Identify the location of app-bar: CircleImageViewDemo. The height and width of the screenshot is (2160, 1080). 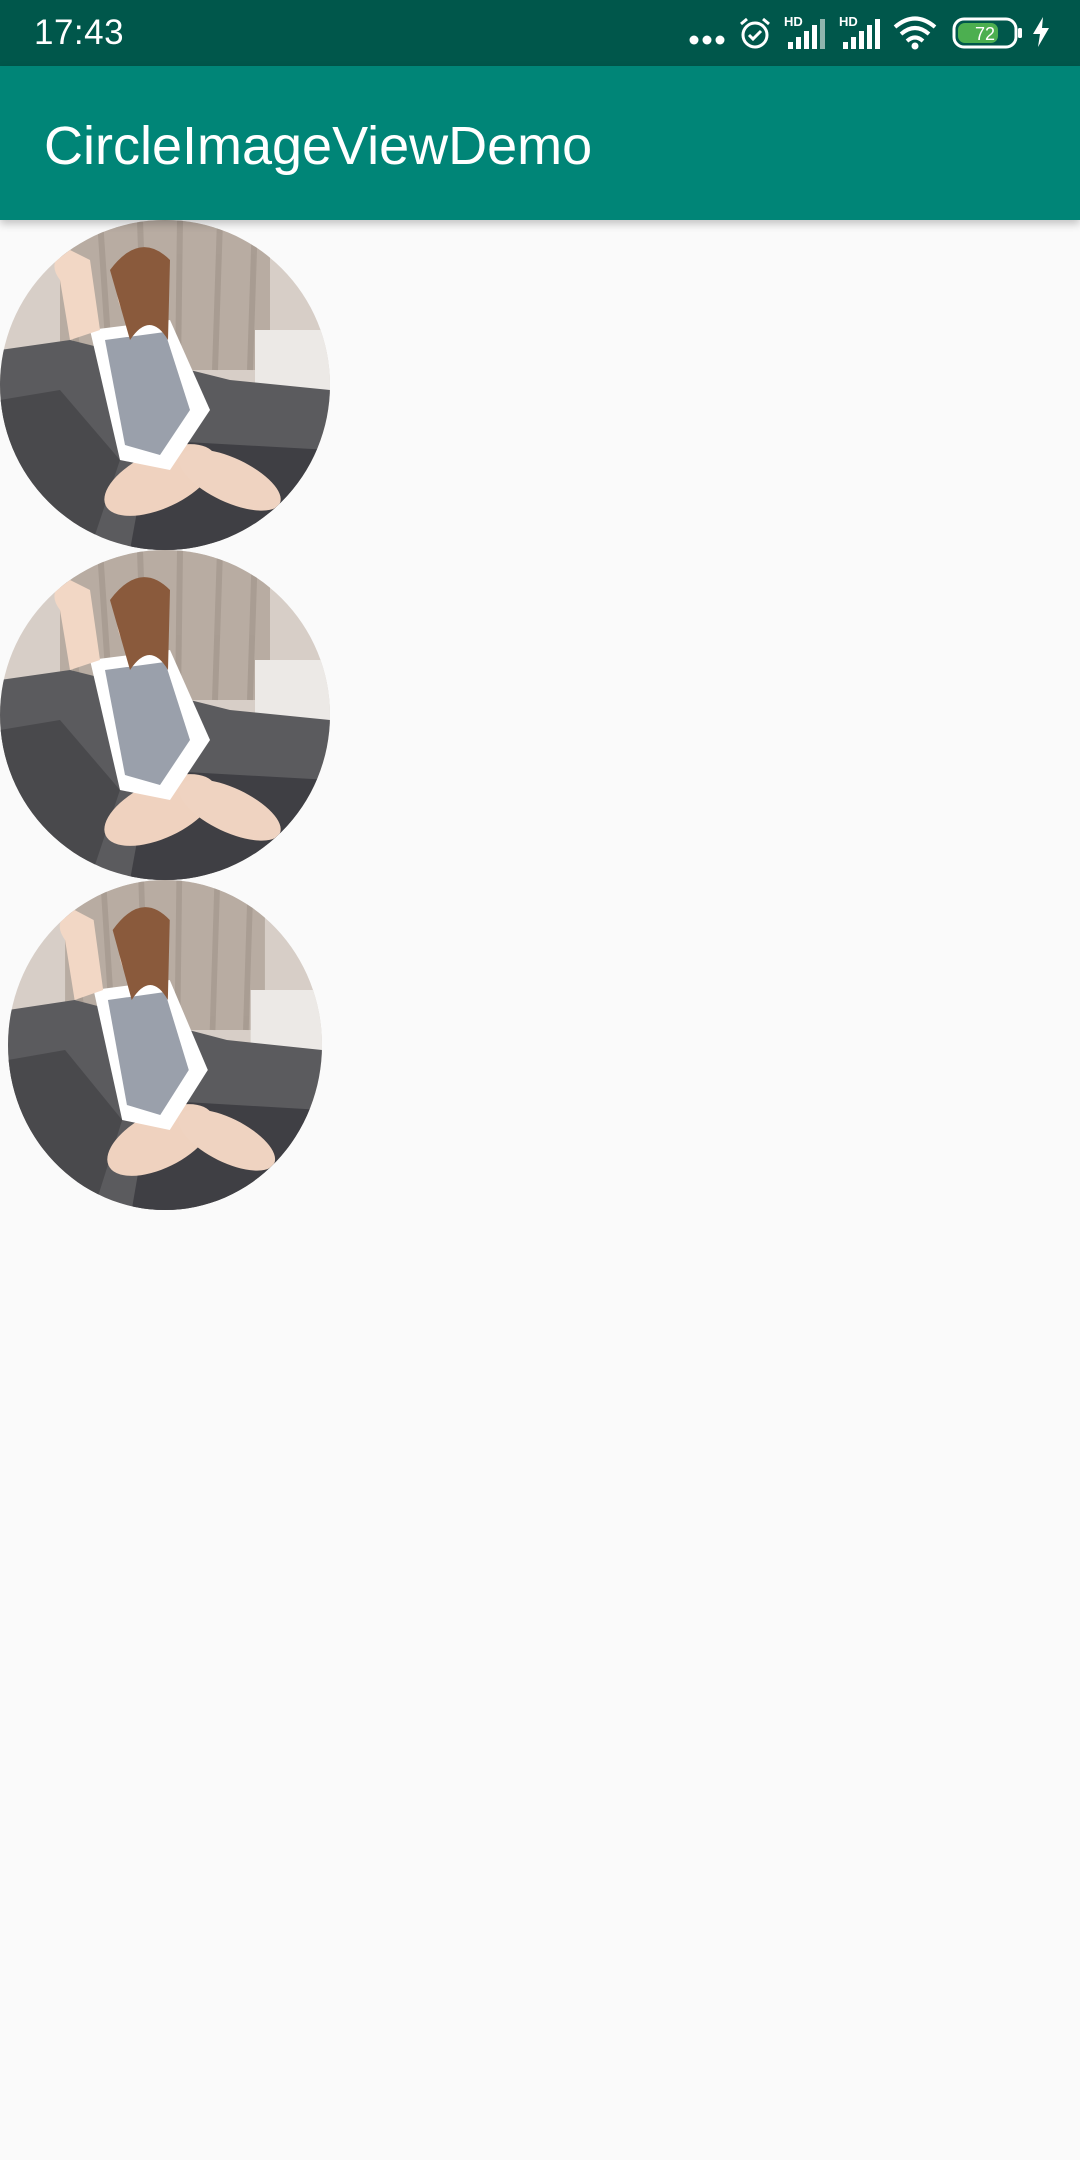
(540, 143).